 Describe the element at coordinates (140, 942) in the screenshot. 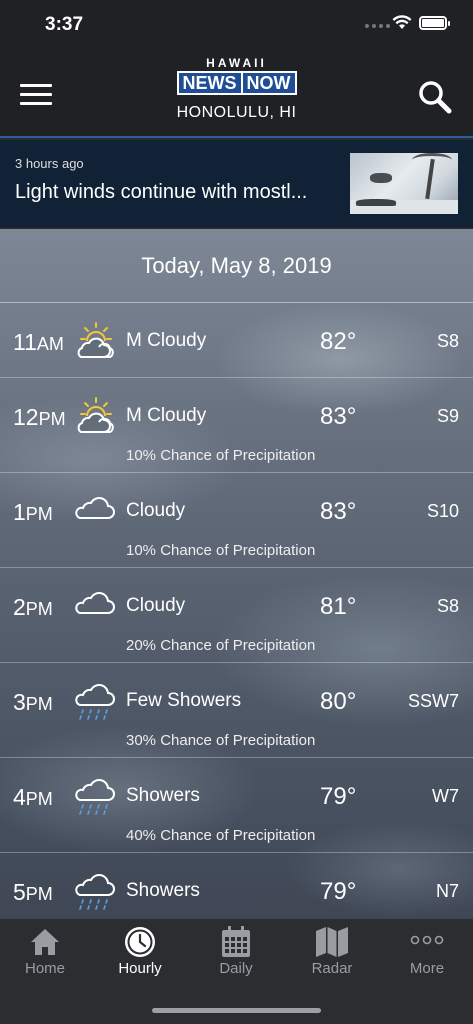

I see `clock-icon` at that location.